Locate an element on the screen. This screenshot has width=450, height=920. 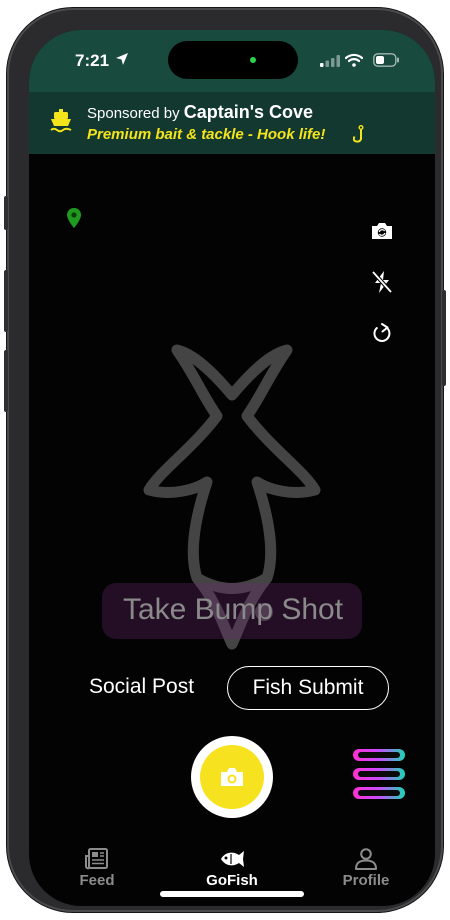
shutter-button is located at coordinates (232, 777).